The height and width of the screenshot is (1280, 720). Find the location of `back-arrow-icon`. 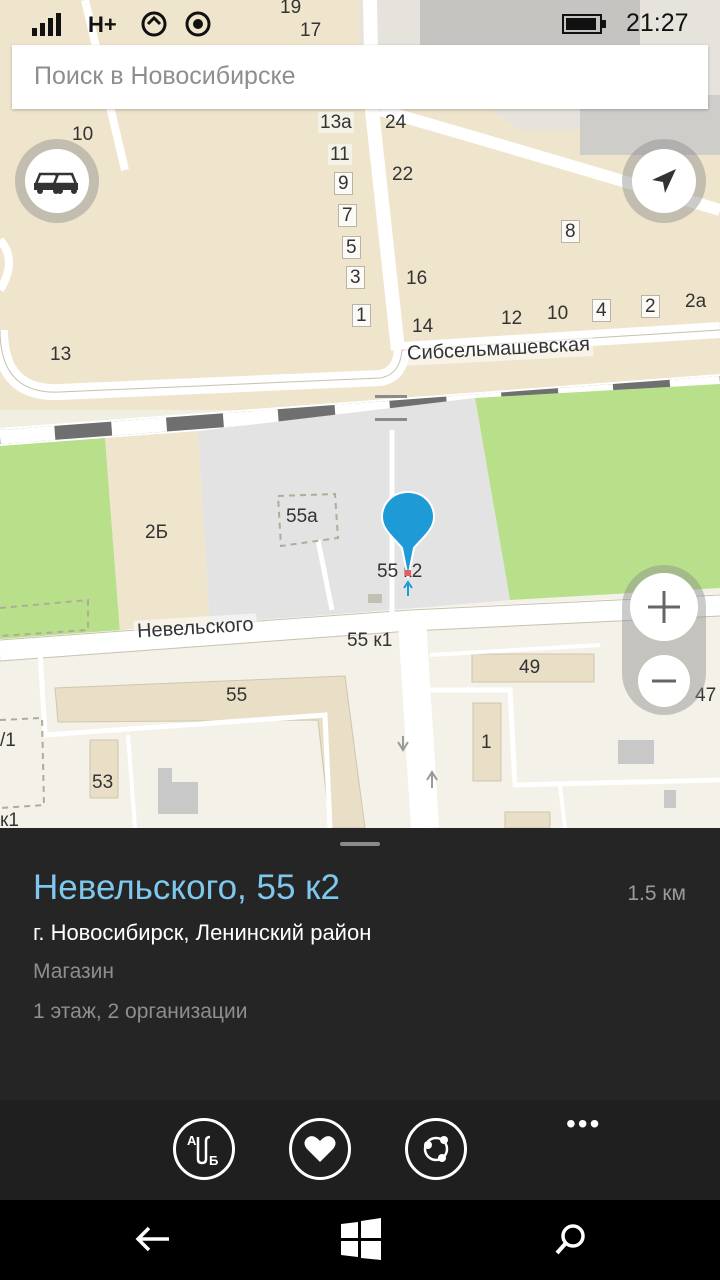

back-arrow-icon is located at coordinates (152, 1239).